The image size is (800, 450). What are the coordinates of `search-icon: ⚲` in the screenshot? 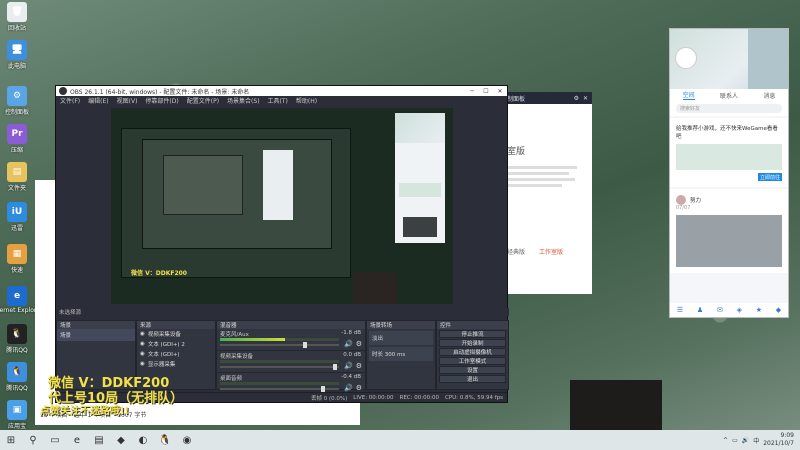 It's located at (33, 440).